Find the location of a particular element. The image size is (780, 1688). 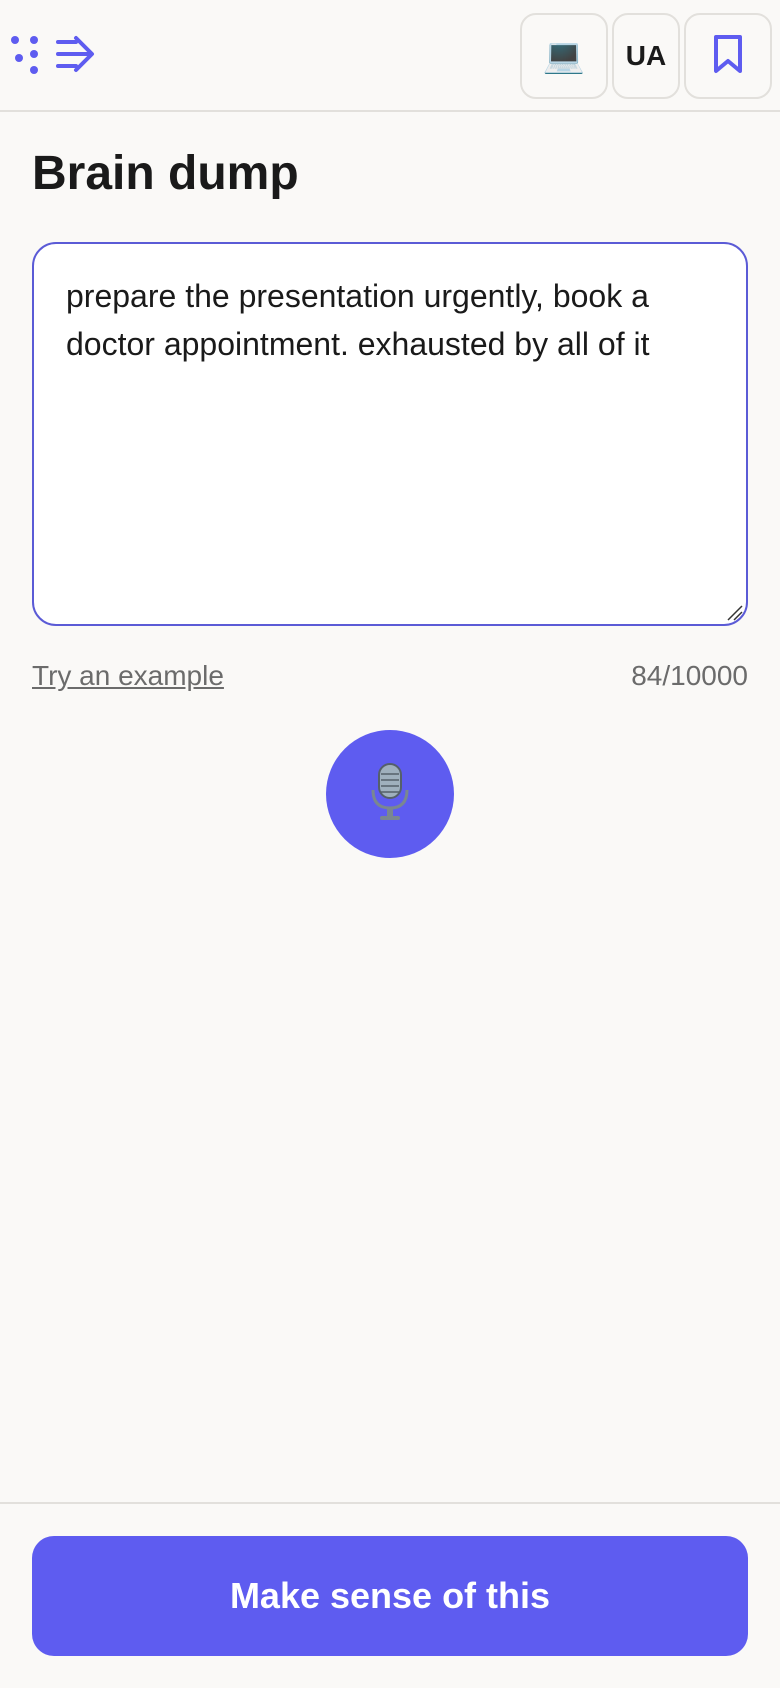

language-label: UA is located at coordinates (646, 55).